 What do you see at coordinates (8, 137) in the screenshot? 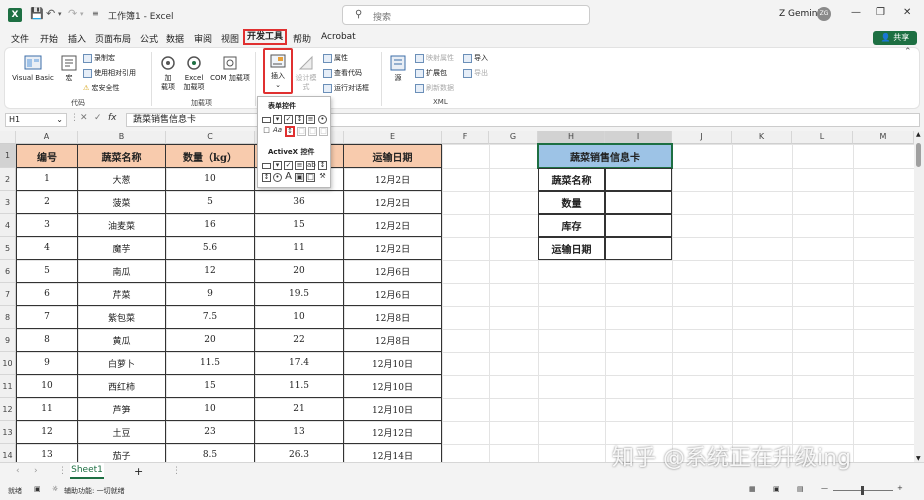
I see `select-all-corner` at bounding box center [8, 137].